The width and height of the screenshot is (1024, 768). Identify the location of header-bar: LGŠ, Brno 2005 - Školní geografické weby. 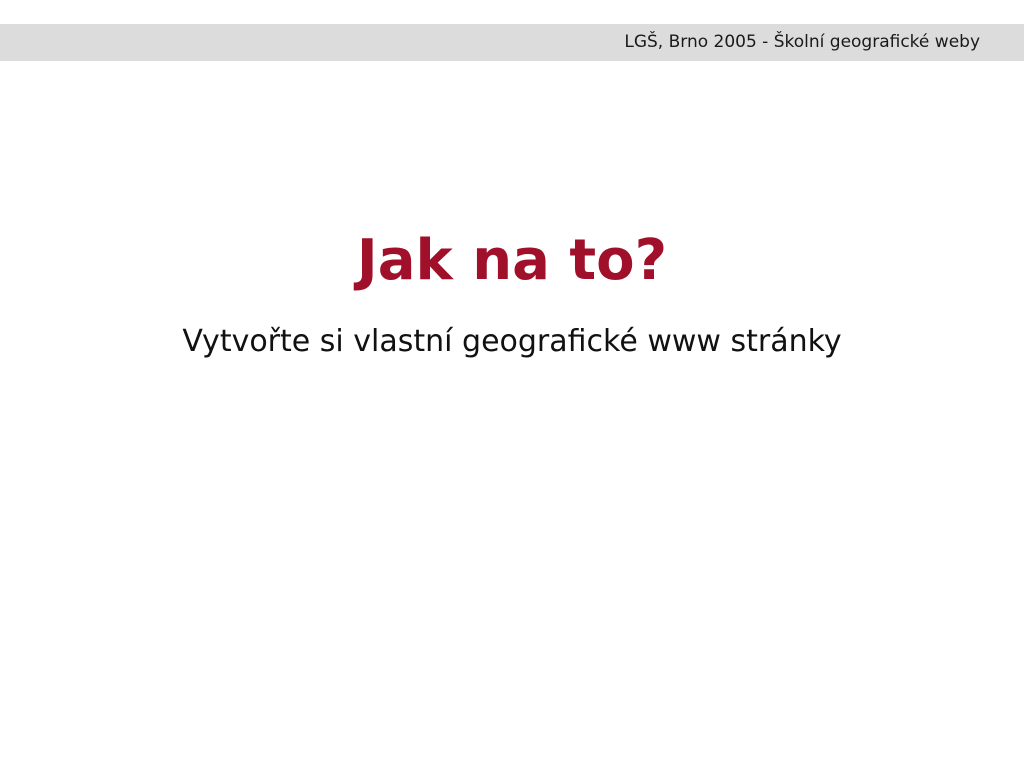
(512, 42).